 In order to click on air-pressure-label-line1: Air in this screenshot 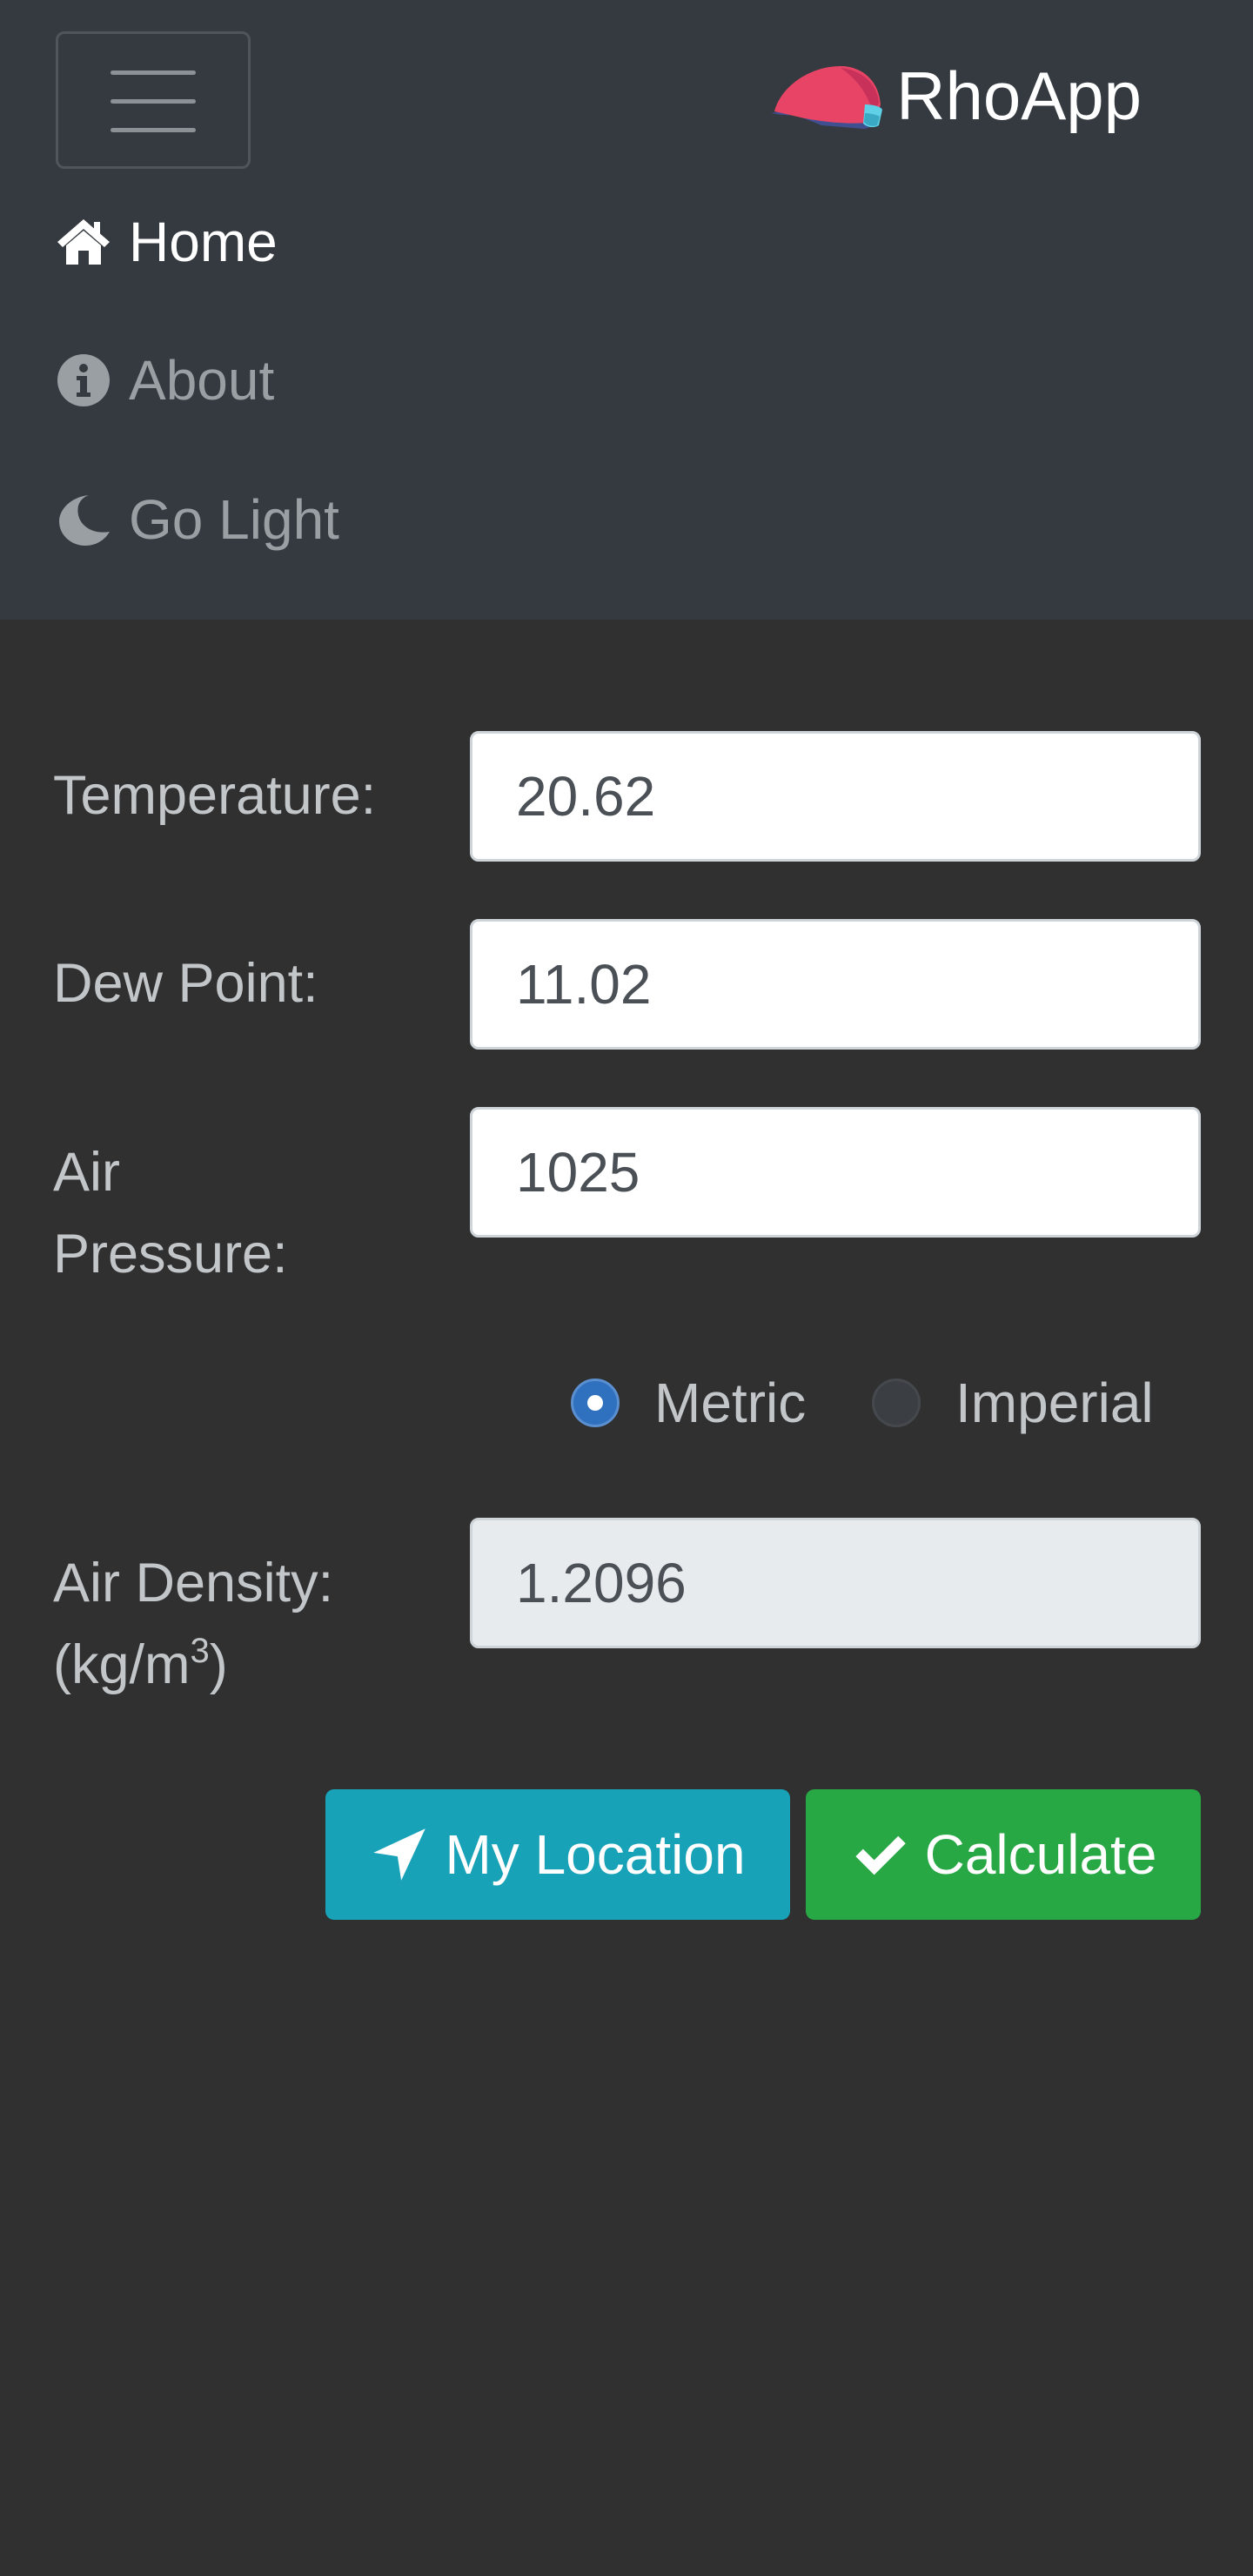, I will do `click(86, 1172)`.